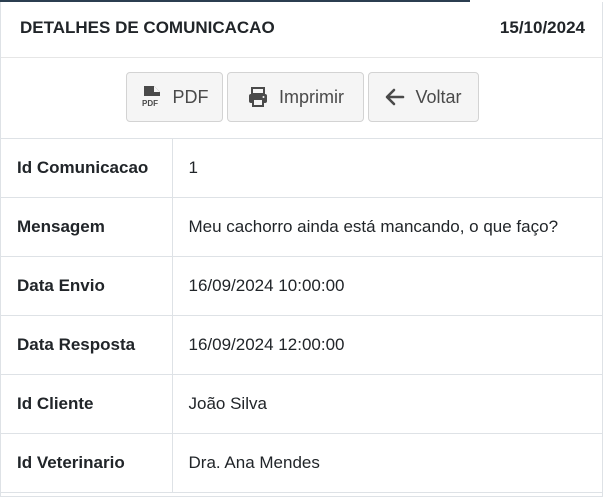  I want to click on row-label: Mensagem, so click(87, 227).